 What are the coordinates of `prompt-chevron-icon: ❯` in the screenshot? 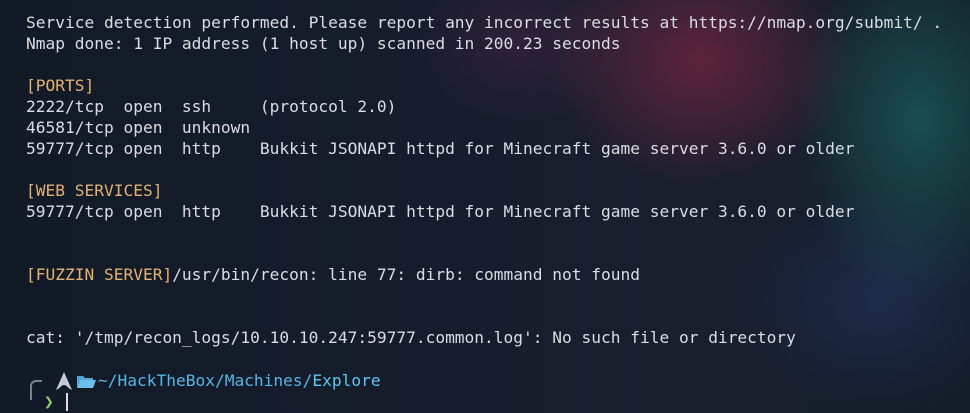 It's located at (49, 401).